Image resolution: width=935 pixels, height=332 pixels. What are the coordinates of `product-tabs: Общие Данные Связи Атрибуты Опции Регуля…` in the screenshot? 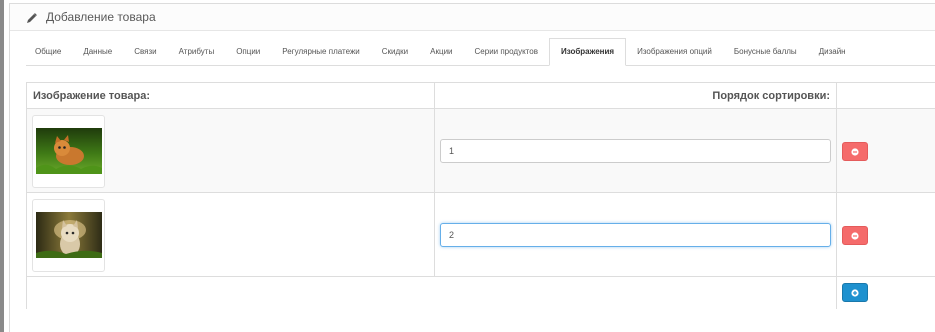 It's located at (480, 52).